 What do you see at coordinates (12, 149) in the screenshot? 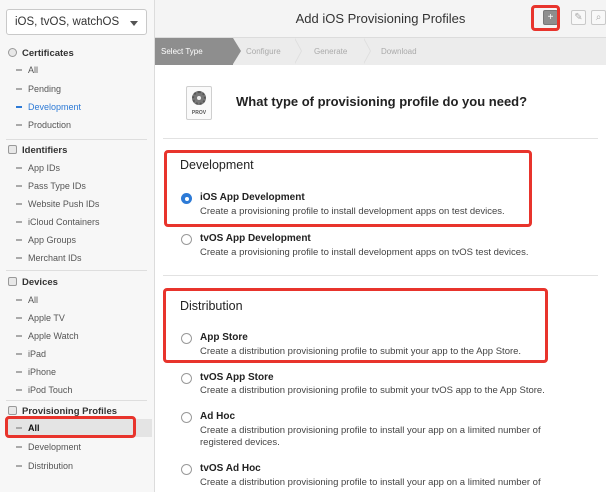
I see `id-icon` at bounding box center [12, 149].